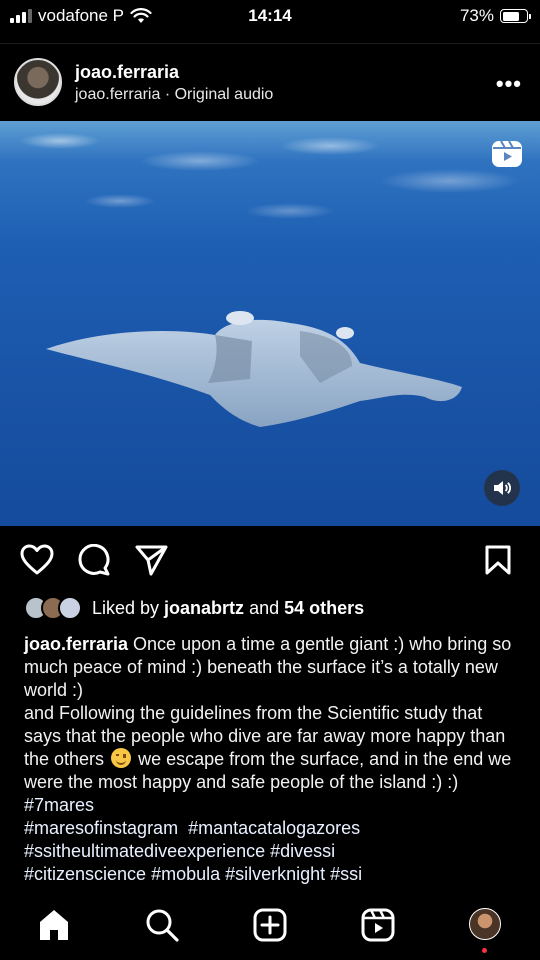  Describe the element at coordinates (485, 924) in the screenshot. I see `profile-avatar` at that location.